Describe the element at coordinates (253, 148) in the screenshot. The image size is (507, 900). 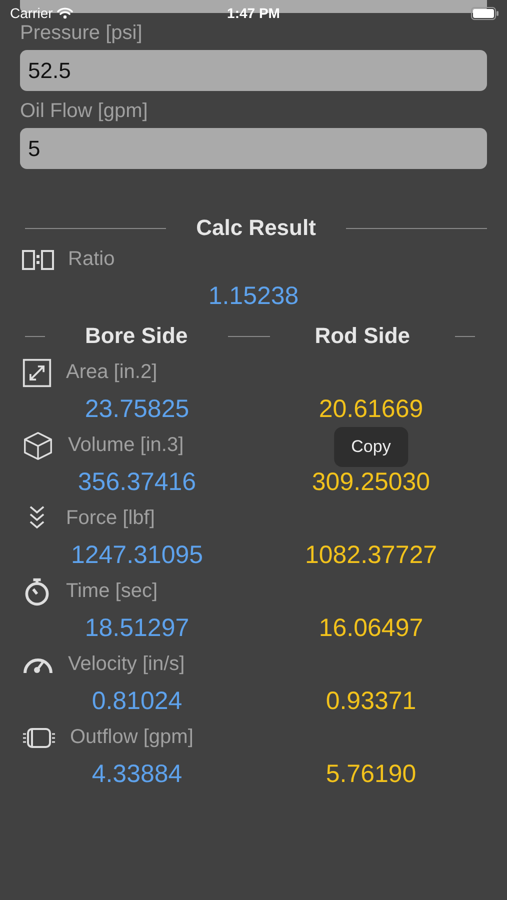
I see `input-field: 5` at that location.